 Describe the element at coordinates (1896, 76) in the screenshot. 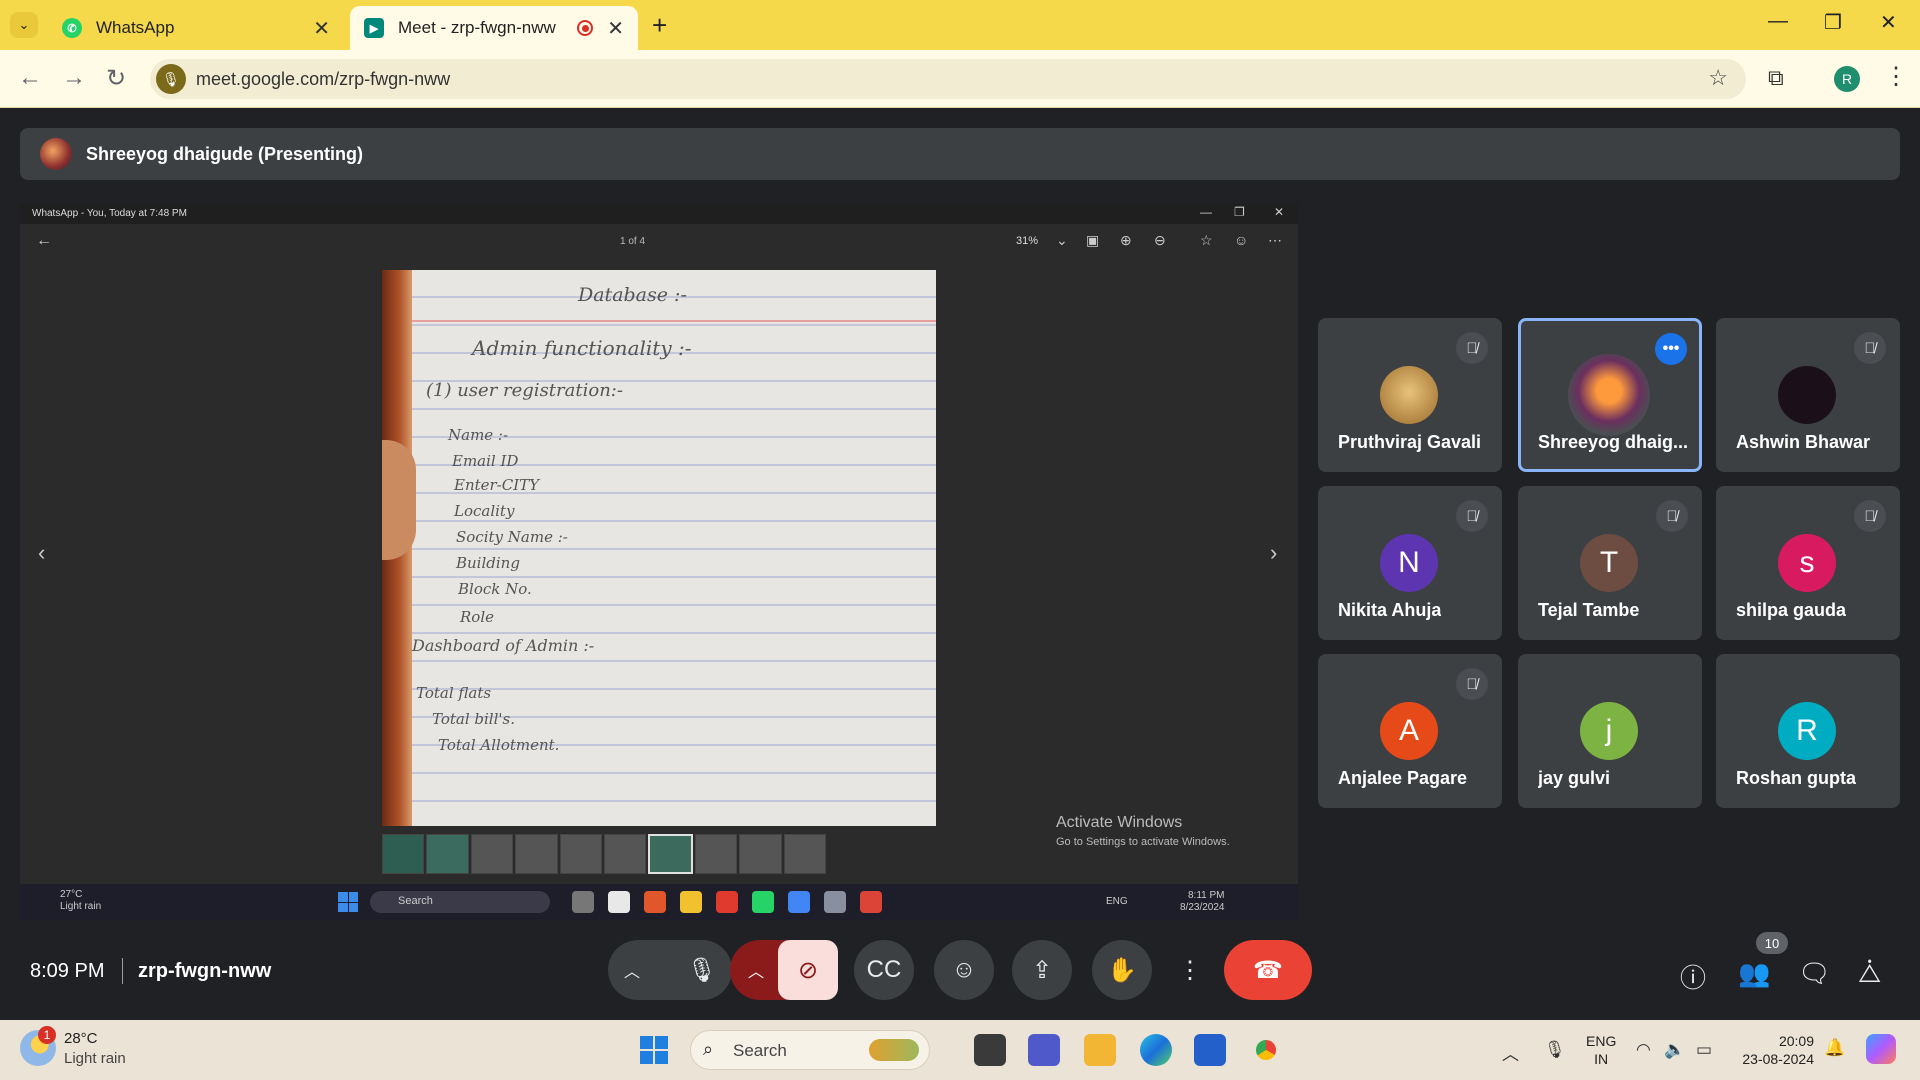

I see `browser-menu-icon: ⋮` at that location.